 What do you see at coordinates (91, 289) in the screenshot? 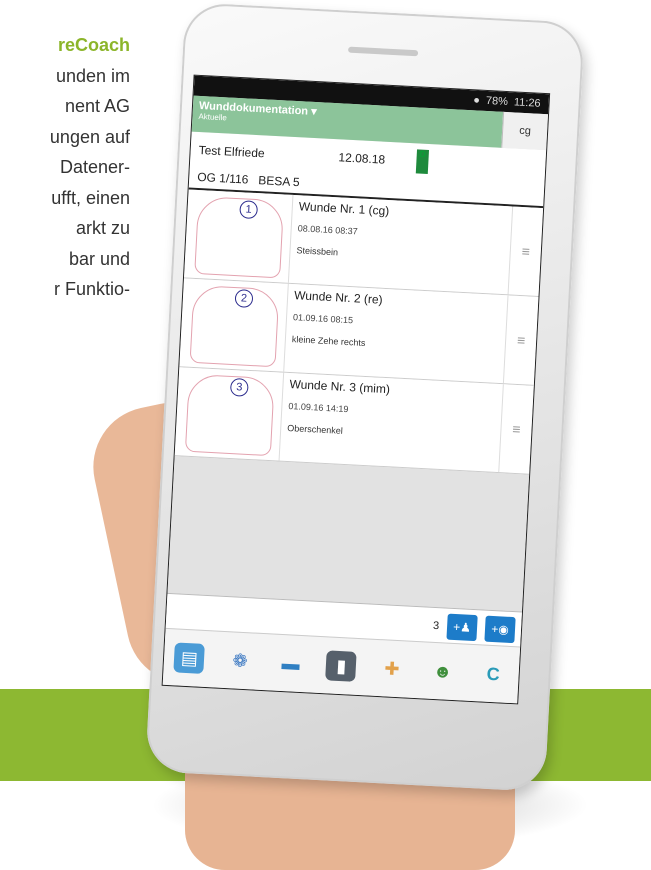
I see `text-line: r Funktio-` at bounding box center [91, 289].